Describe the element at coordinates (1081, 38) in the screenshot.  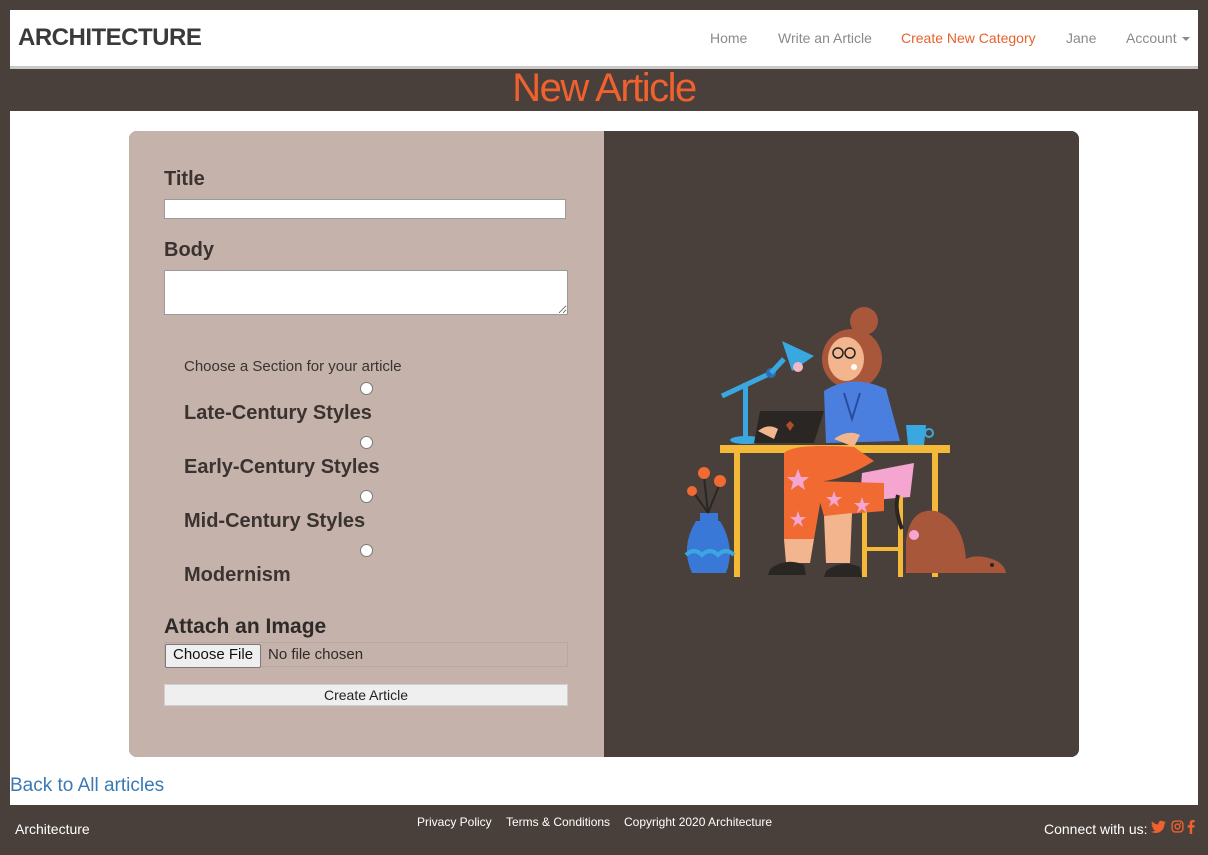
I see `nav-item-user: Jane` at that location.